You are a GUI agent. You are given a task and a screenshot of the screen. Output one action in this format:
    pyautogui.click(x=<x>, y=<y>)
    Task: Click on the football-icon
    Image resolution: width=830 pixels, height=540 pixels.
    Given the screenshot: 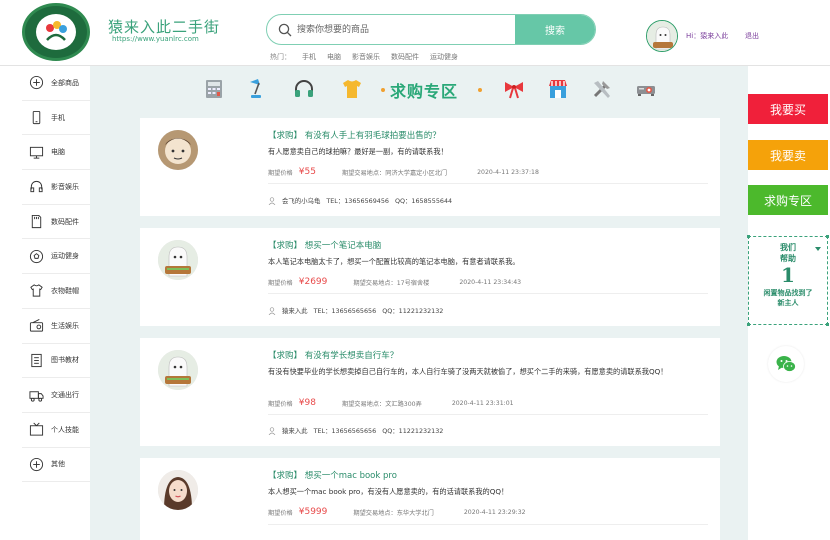 What is the action you would take?
    pyautogui.click(x=36, y=256)
    